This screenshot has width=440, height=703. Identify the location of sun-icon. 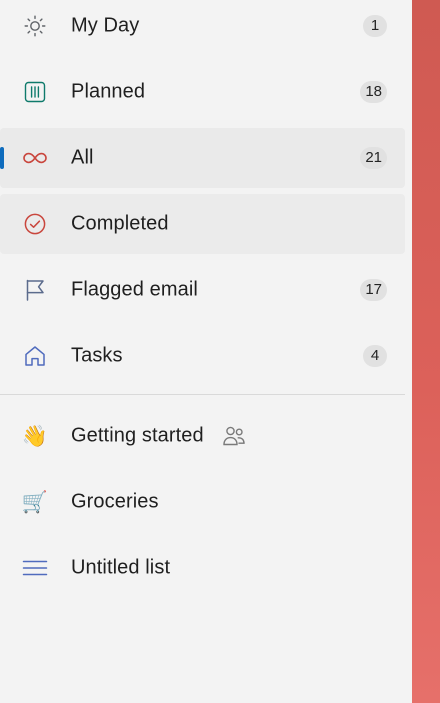
(35, 26).